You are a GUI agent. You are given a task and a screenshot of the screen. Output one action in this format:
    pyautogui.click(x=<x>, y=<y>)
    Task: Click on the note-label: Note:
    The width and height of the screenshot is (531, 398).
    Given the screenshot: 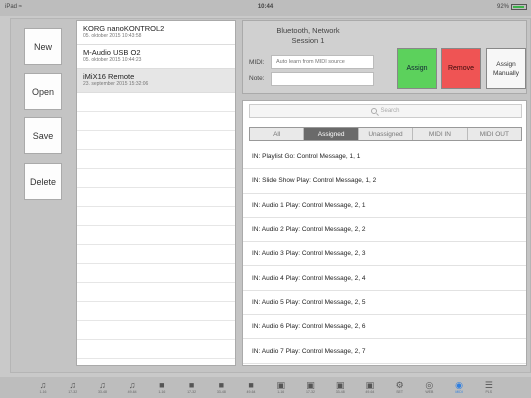 What is the action you would take?
    pyautogui.click(x=257, y=78)
    